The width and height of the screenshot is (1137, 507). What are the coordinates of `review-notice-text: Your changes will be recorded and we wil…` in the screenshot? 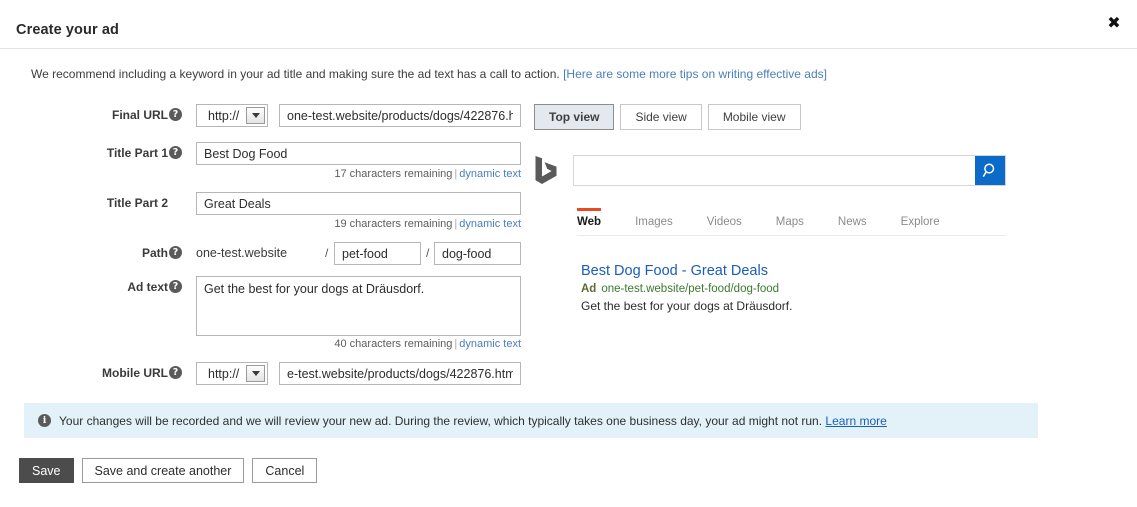 It's located at (473, 421).